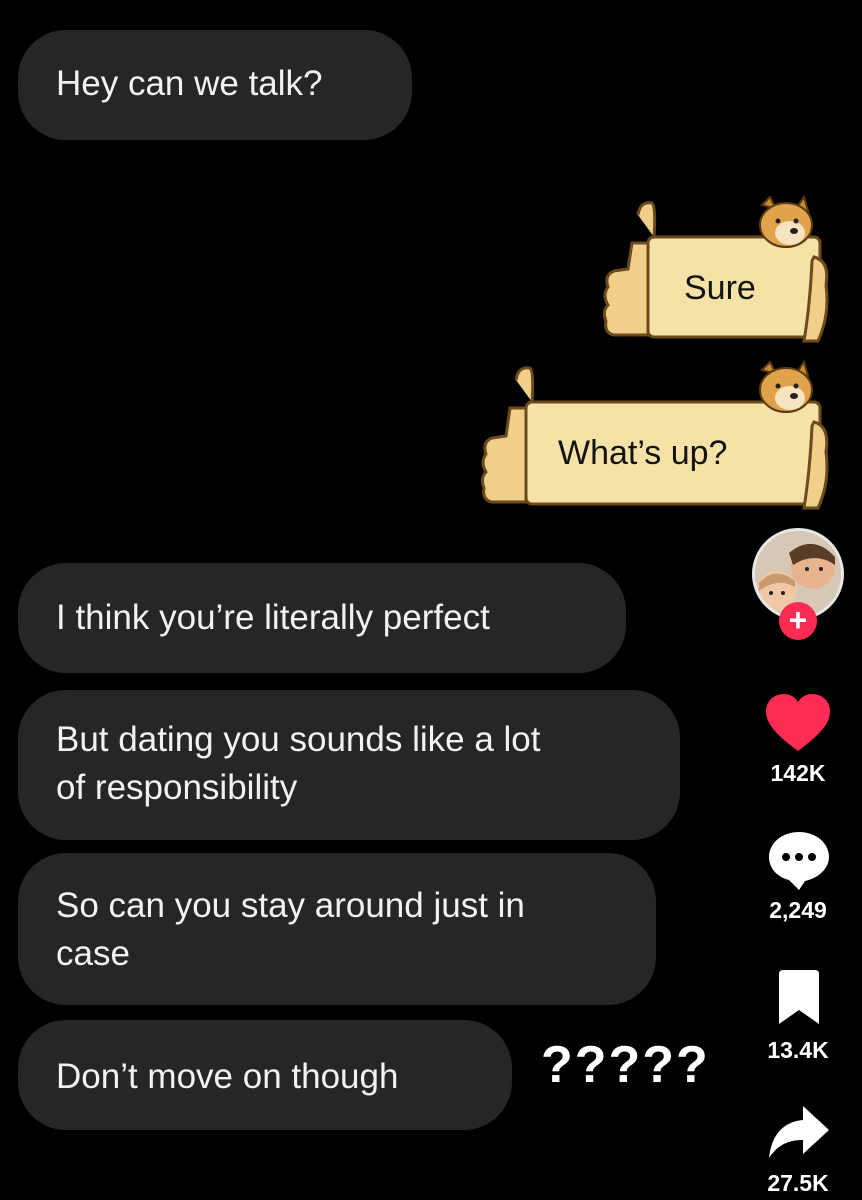 The height and width of the screenshot is (1200, 862). What do you see at coordinates (798, 1050) in the screenshot?
I see `saves-count: 13.4K` at bounding box center [798, 1050].